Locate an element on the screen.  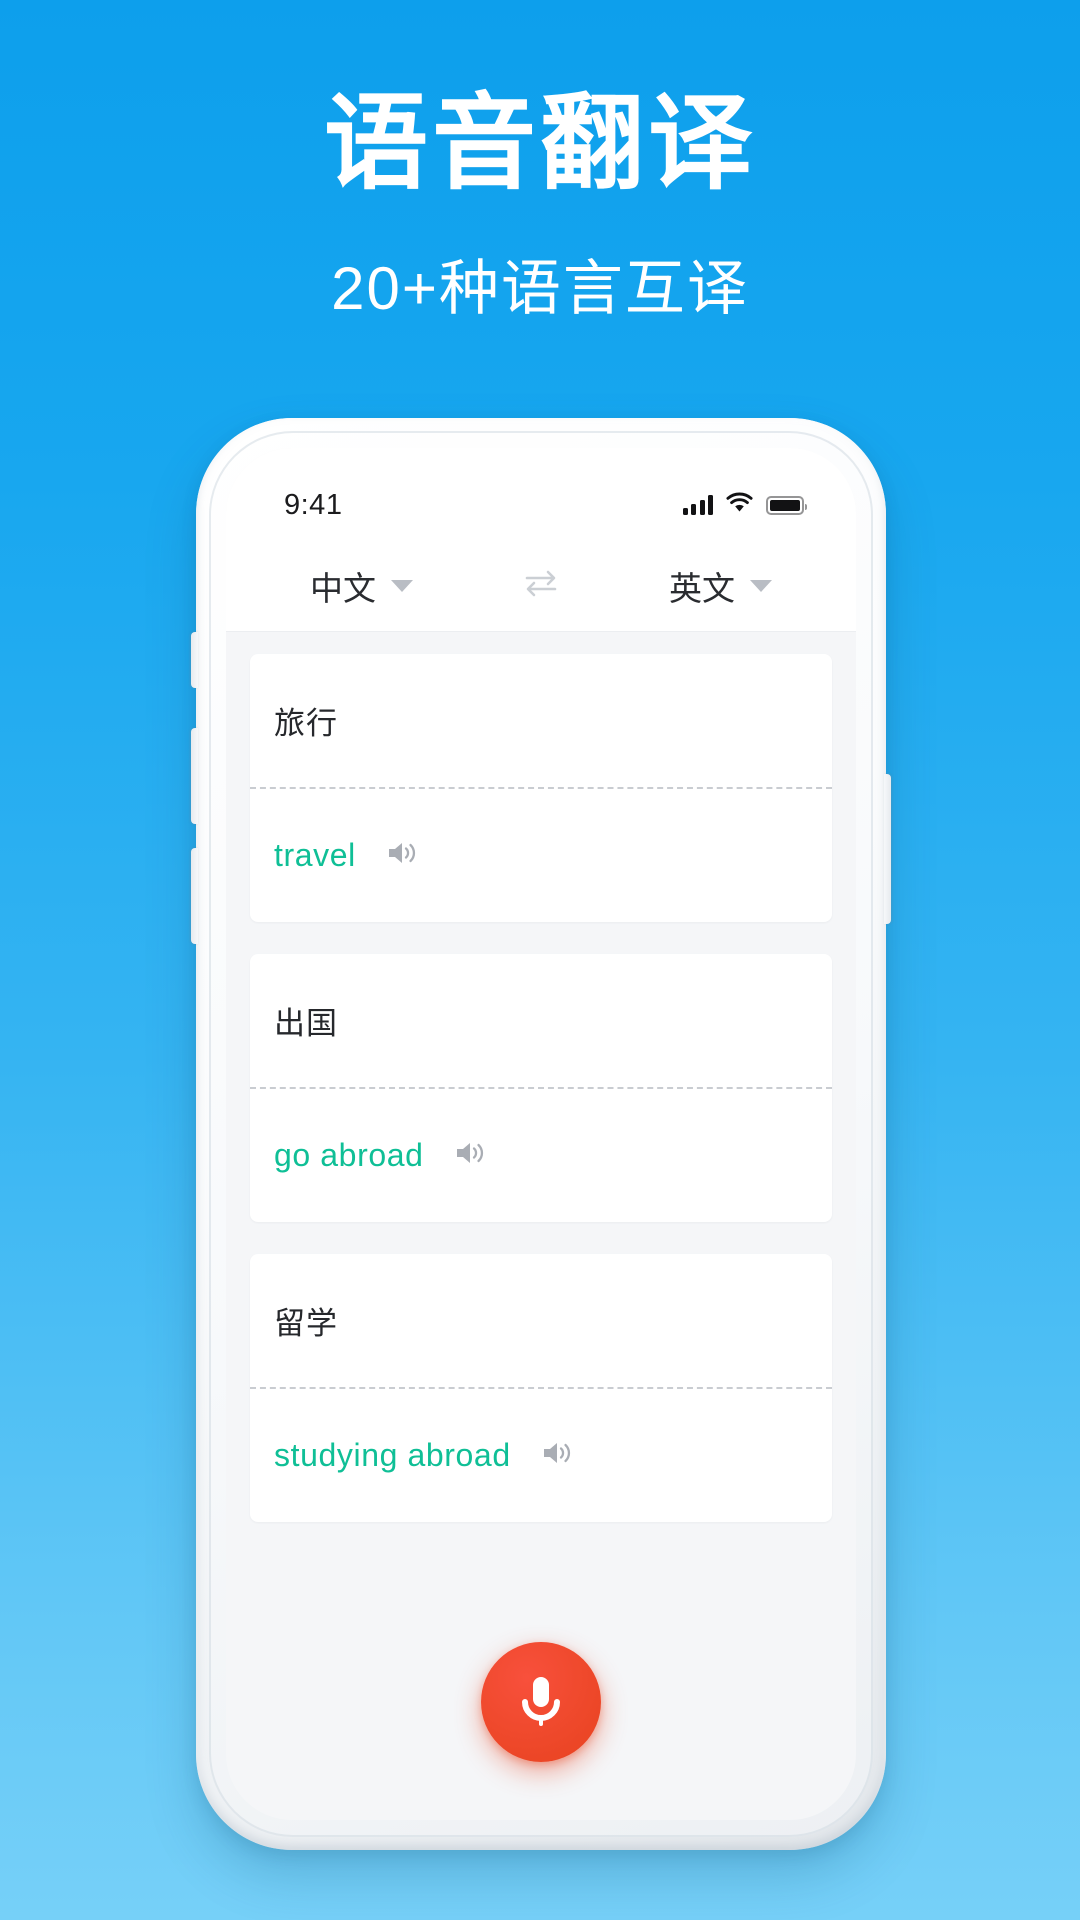
source-row: 留学 is located at coordinates (541, 1320).